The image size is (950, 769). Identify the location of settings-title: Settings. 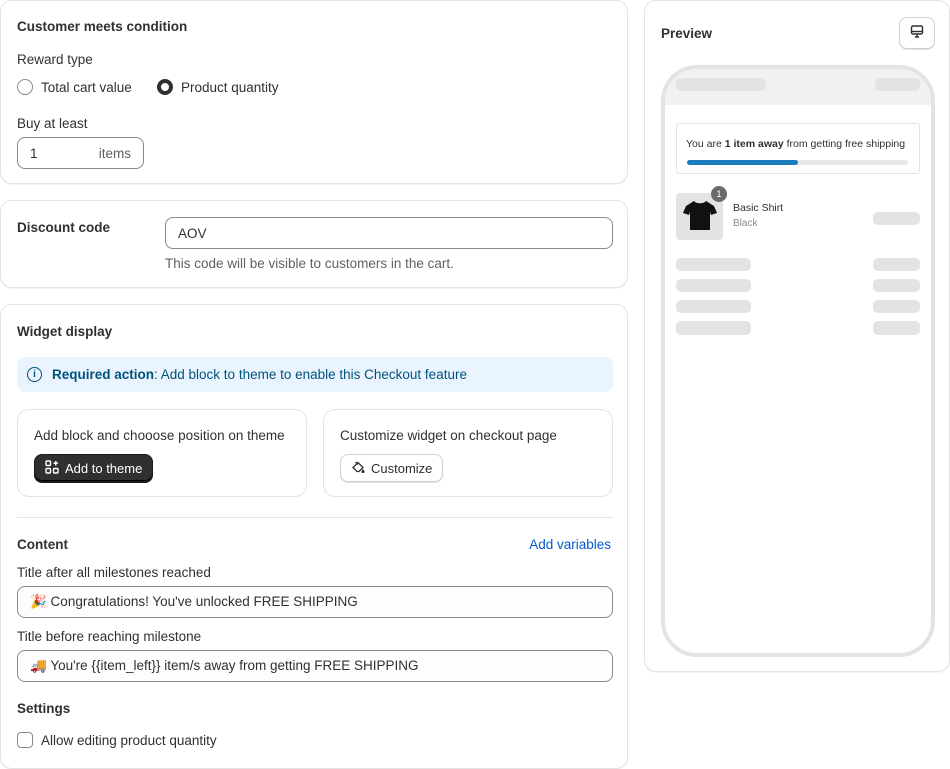
(44, 708).